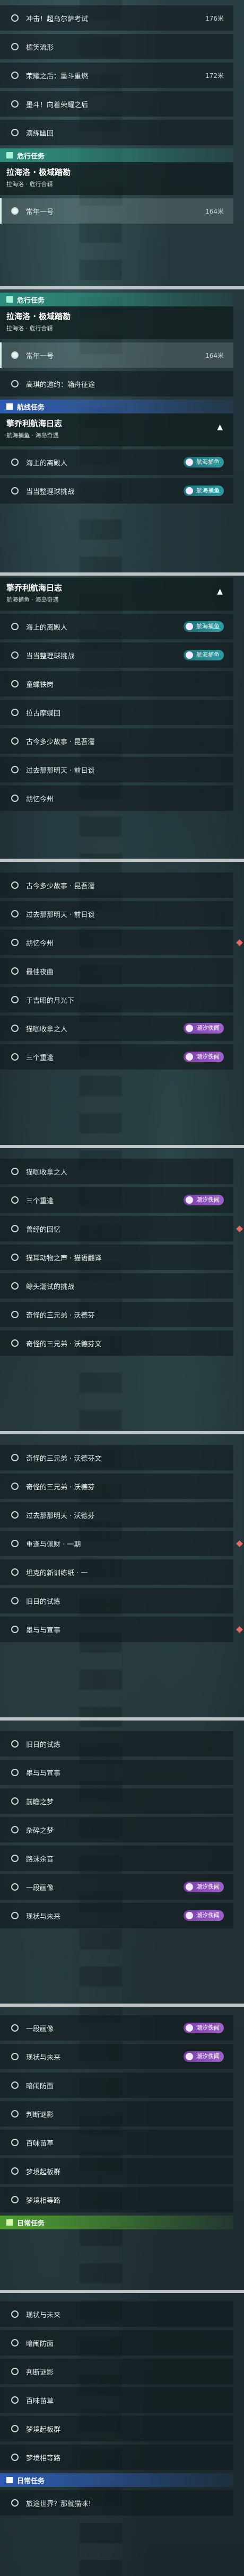 The height and width of the screenshot is (2576, 244). I want to click on quest-row: 曾经的回忆, so click(122, 1228).